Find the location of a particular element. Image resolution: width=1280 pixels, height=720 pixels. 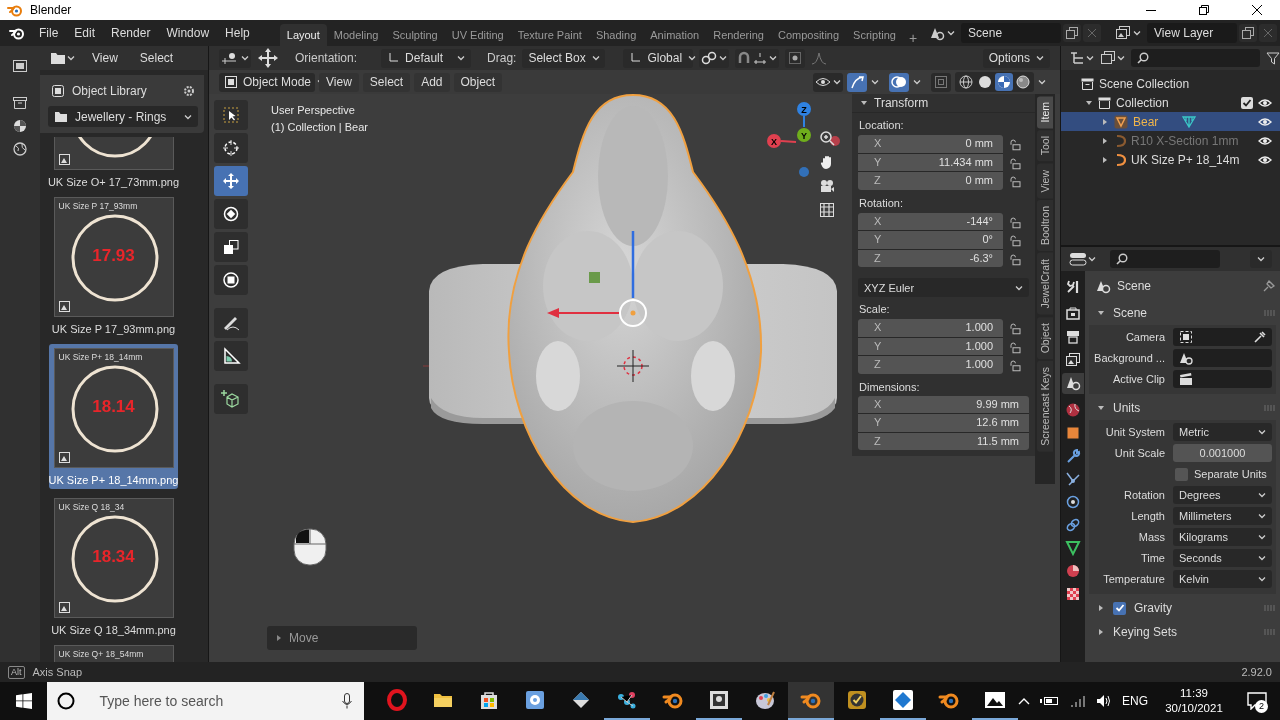

group-label: Dimensions: is located at coordinates (889, 387).